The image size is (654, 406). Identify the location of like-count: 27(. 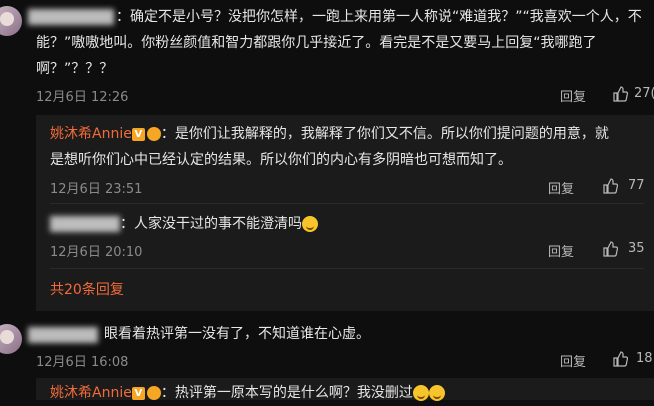
(644, 93).